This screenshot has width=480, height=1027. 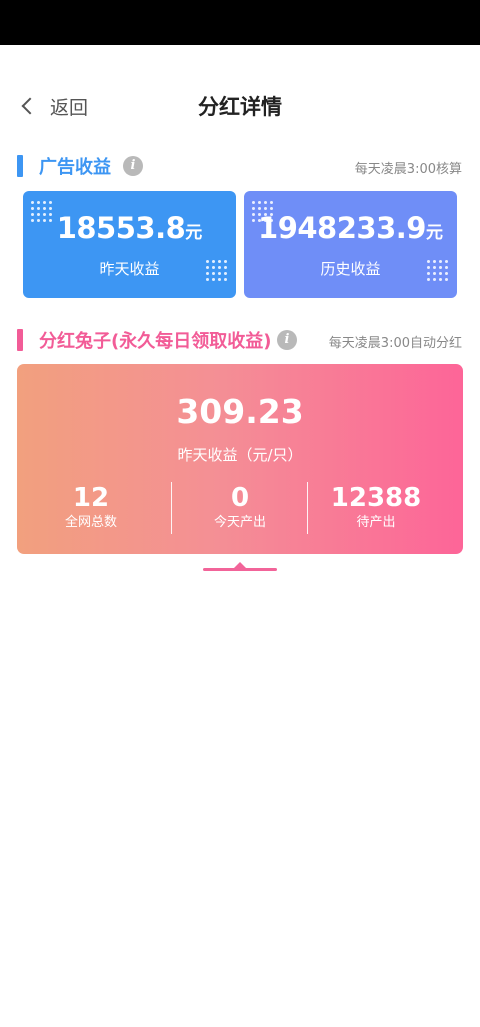 What do you see at coordinates (240, 166) in the screenshot?
I see `ad-section-header: 广告收益 i 每天凌晨3:00核算` at bounding box center [240, 166].